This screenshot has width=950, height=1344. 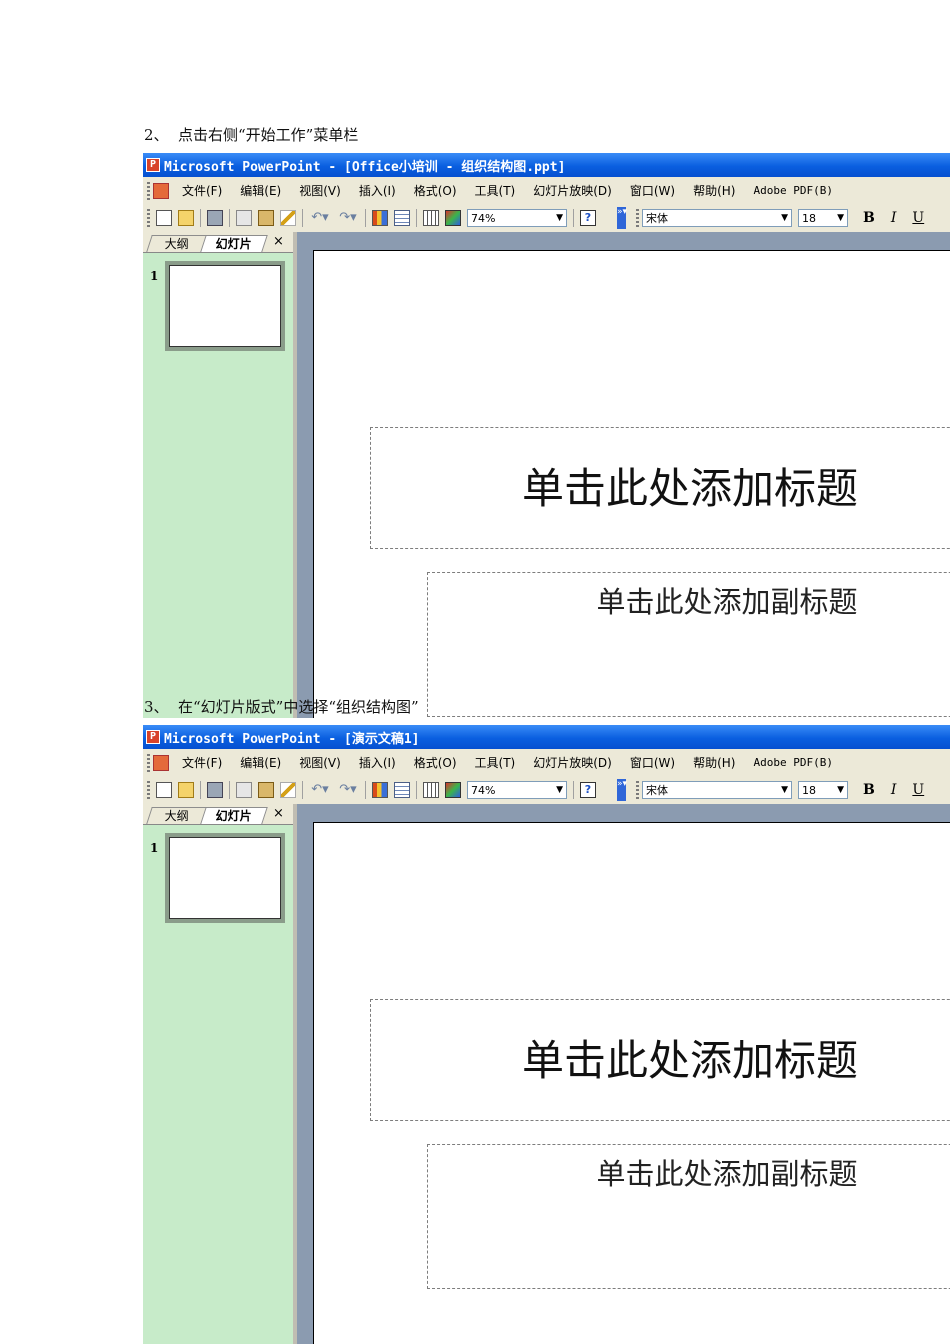 What do you see at coordinates (483, 218) in the screenshot?
I see `zoom-value: 74%` at bounding box center [483, 218].